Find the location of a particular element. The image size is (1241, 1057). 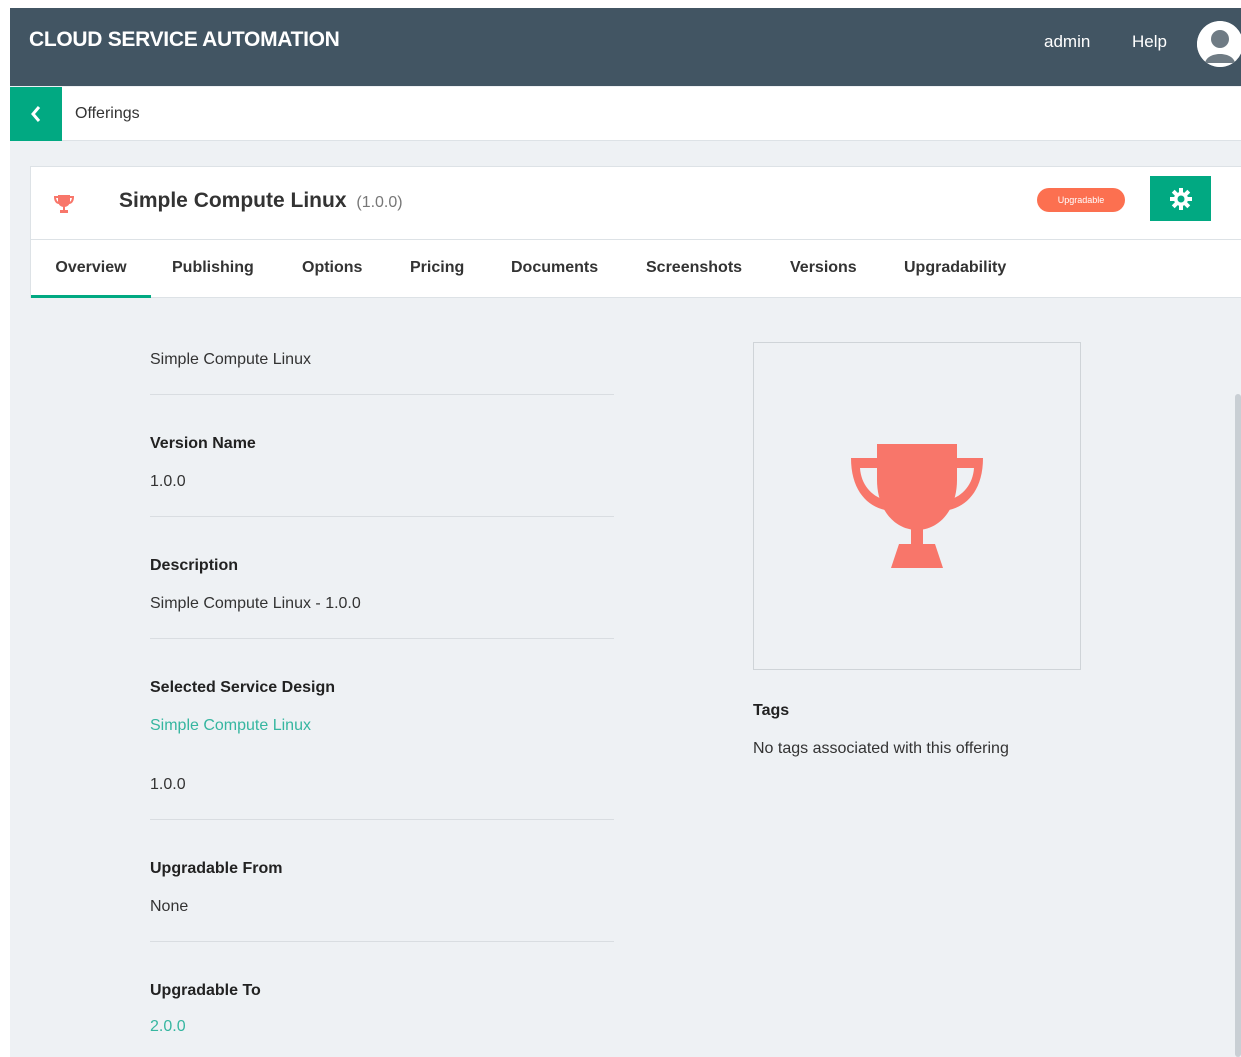

admin-menu: admin is located at coordinates (1067, 42).